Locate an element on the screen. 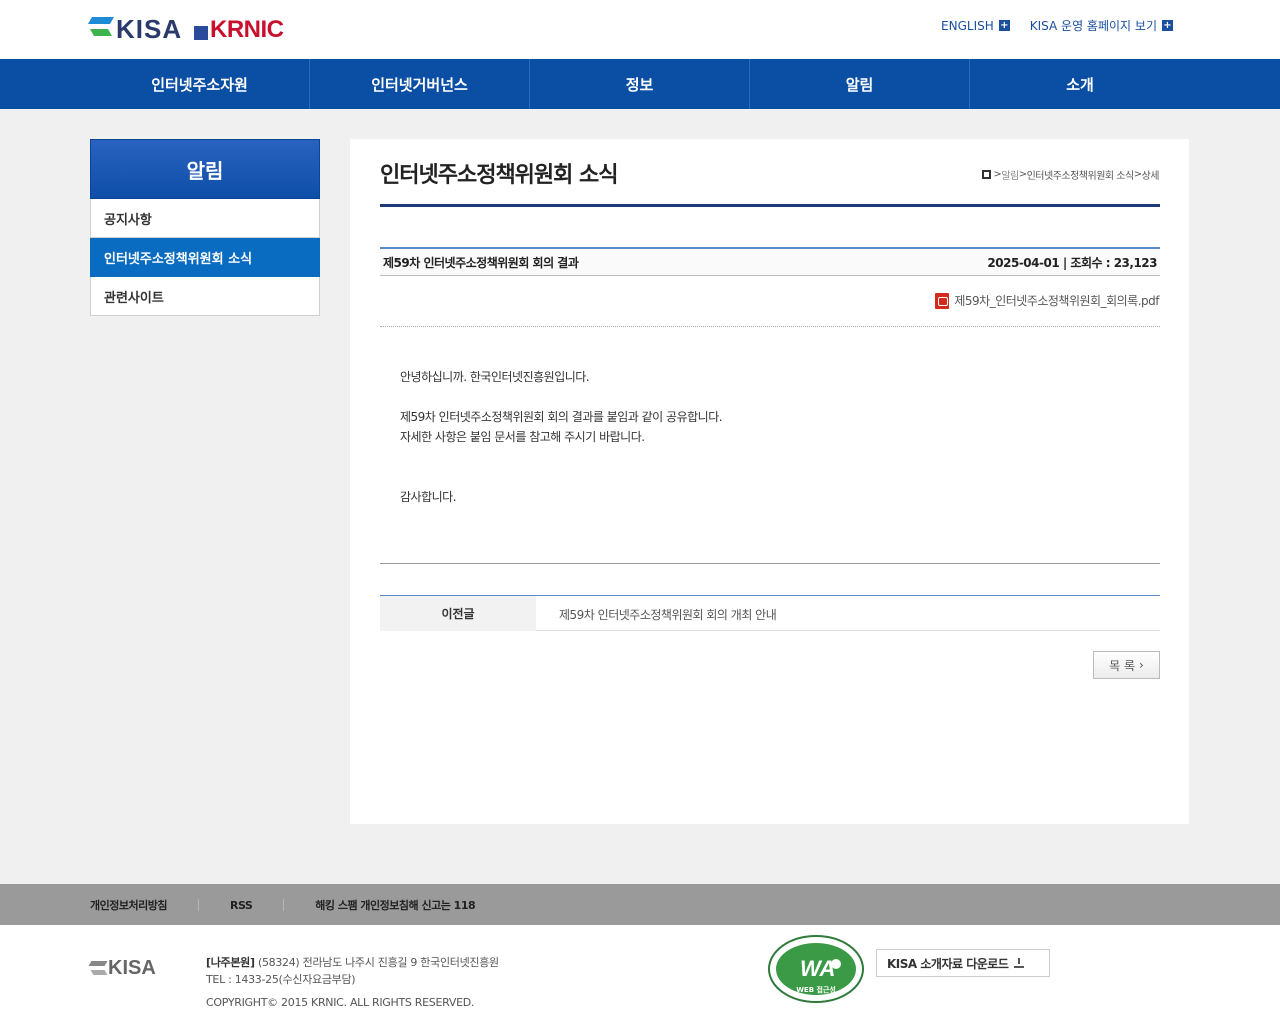 The image size is (1280, 1024). prev-post-row: 이전글 제59차 인터넷주소정책위원회 회의 개최 안내 is located at coordinates (770, 613).